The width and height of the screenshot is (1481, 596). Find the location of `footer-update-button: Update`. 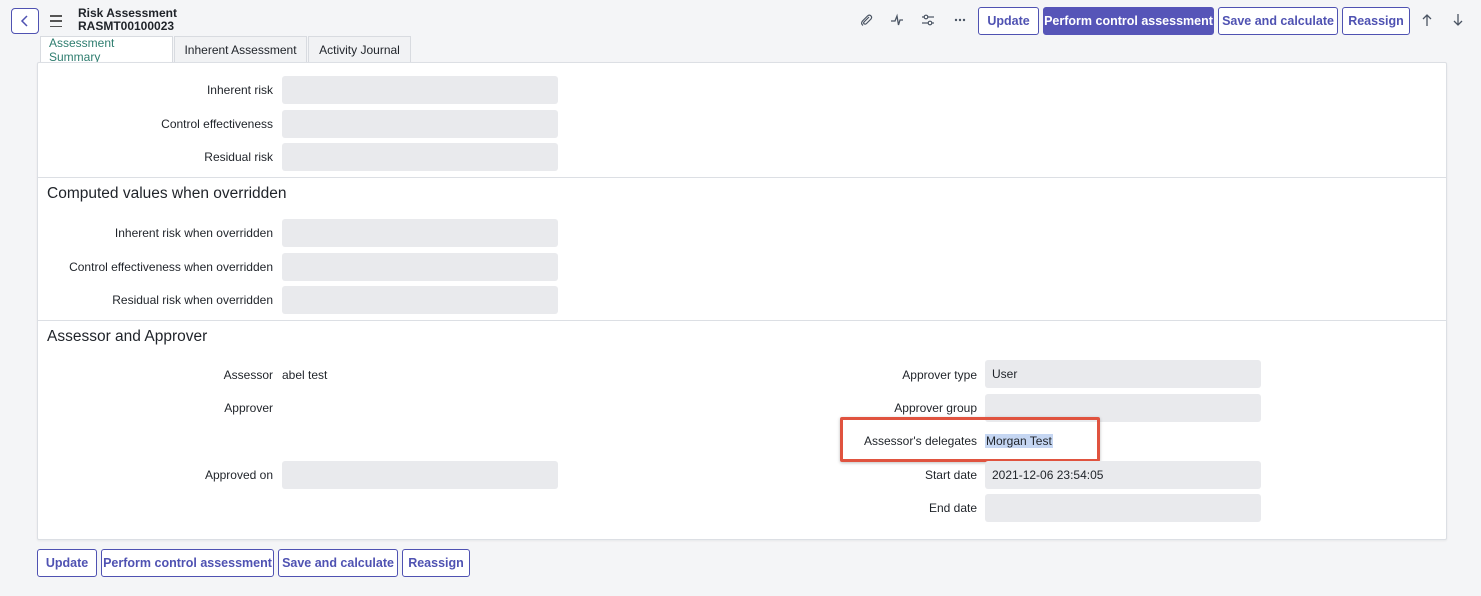

footer-update-button: Update is located at coordinates (67, 563).